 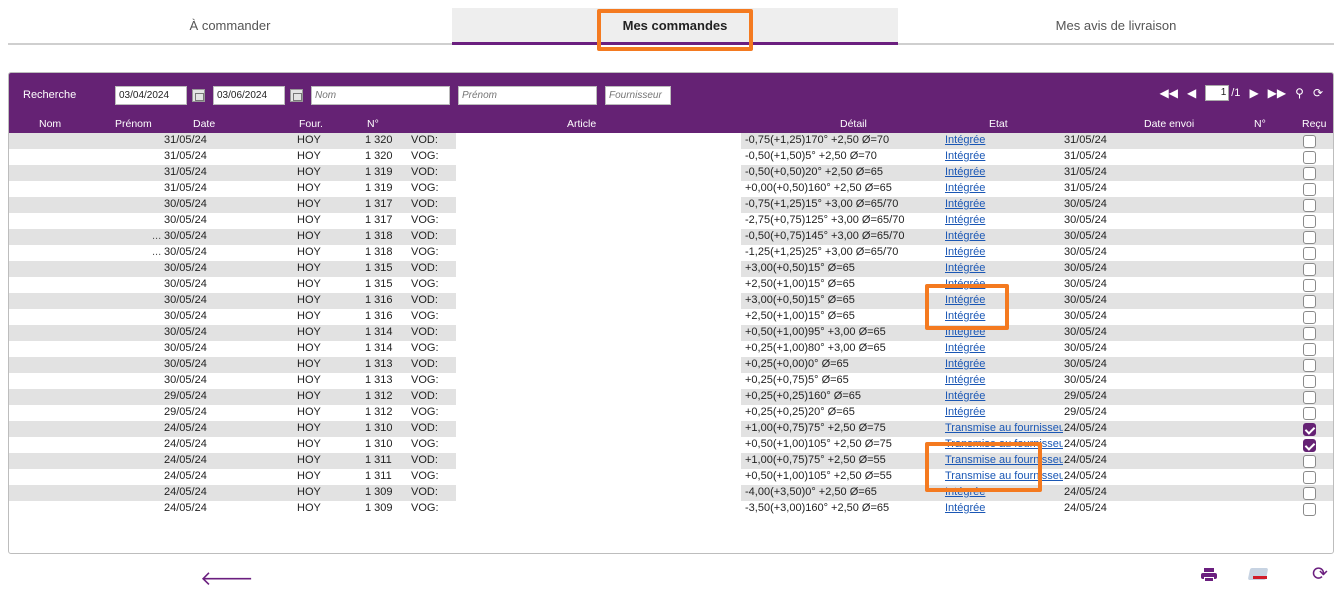 I want to click on col-etat: Etat, so click(x=998, y=124).